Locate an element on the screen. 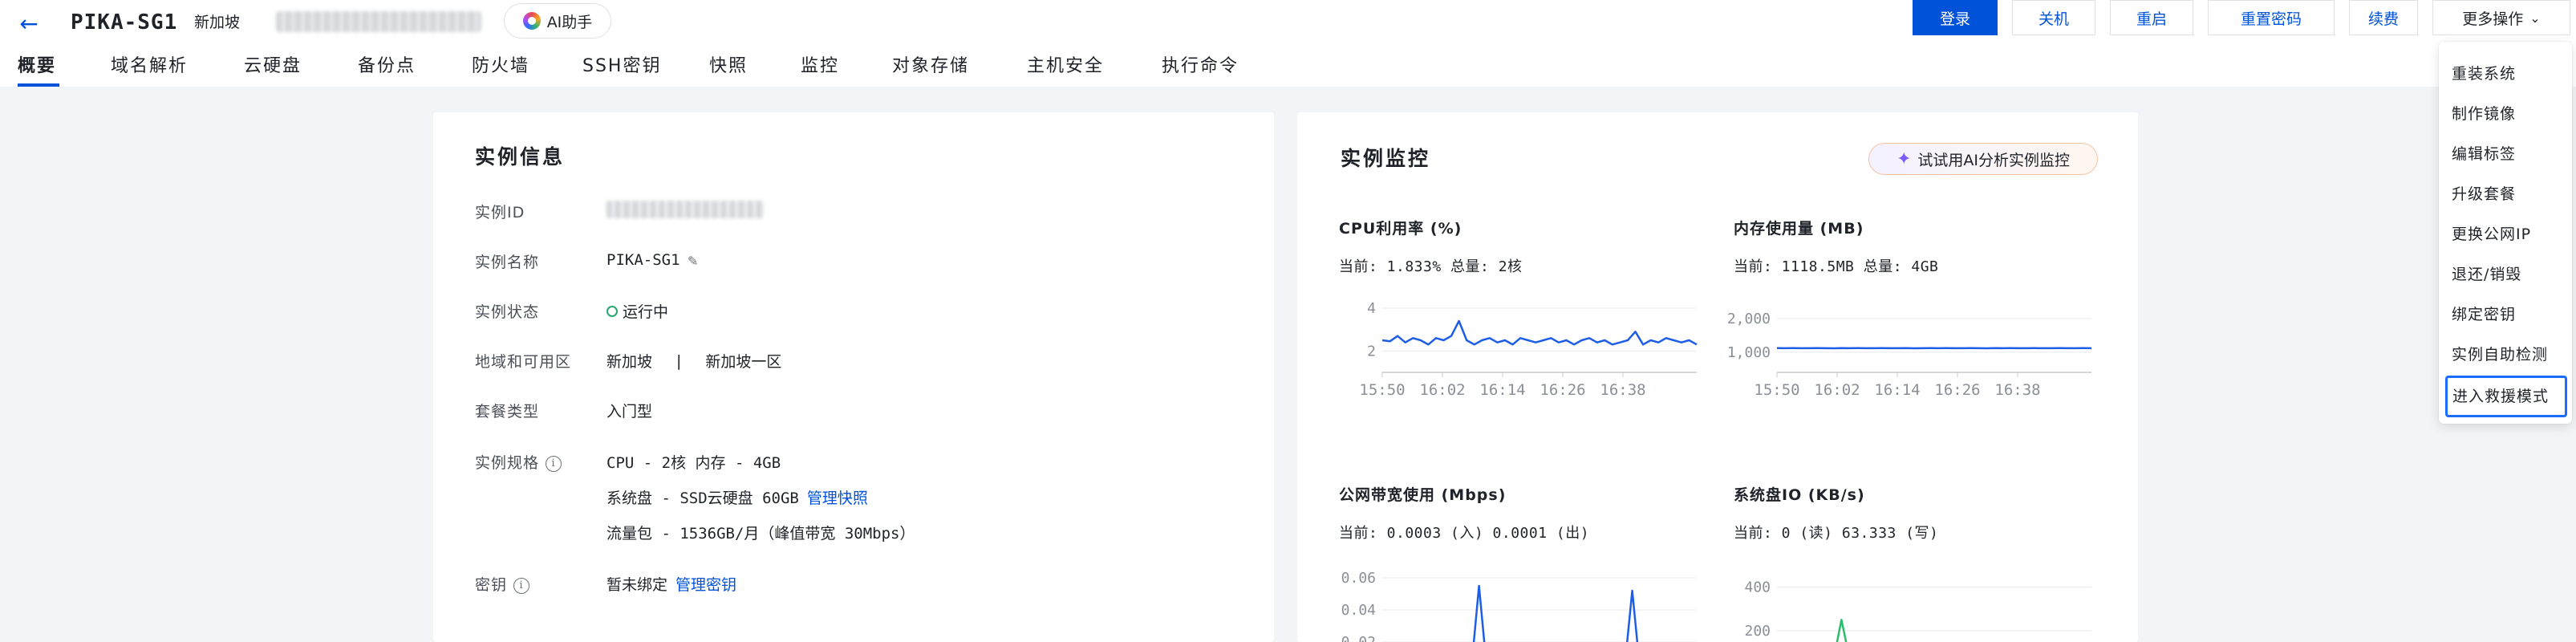  menu-item-self-check: 实例自助检测 is located at coordinates (2500, 354).